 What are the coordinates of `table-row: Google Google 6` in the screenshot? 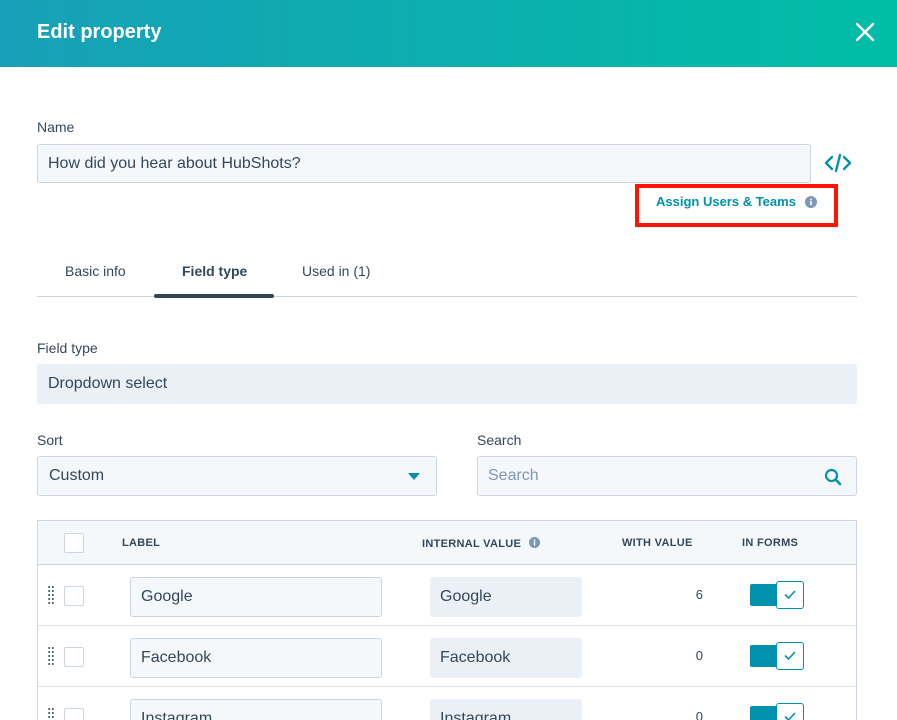 It's located at (447, 595).